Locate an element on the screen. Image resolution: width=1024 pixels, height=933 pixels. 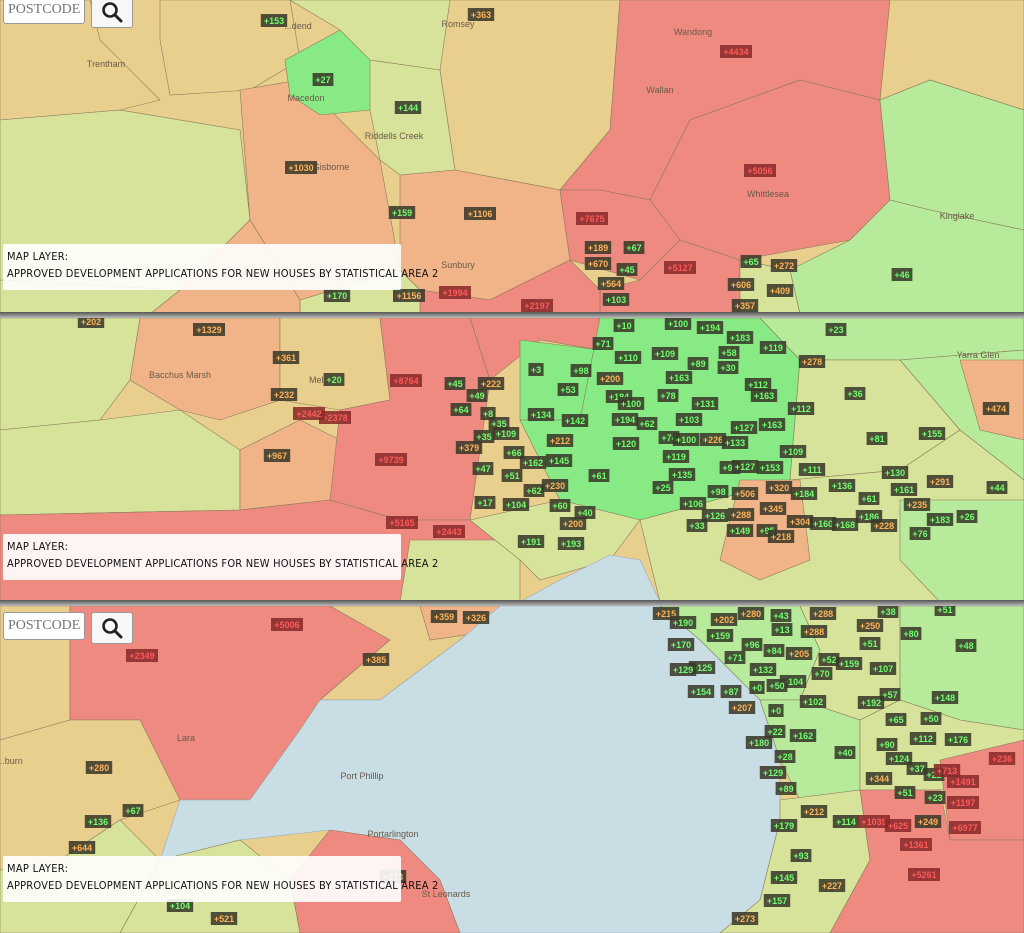
value-badge: +207 is located at coordinates (742, 707).